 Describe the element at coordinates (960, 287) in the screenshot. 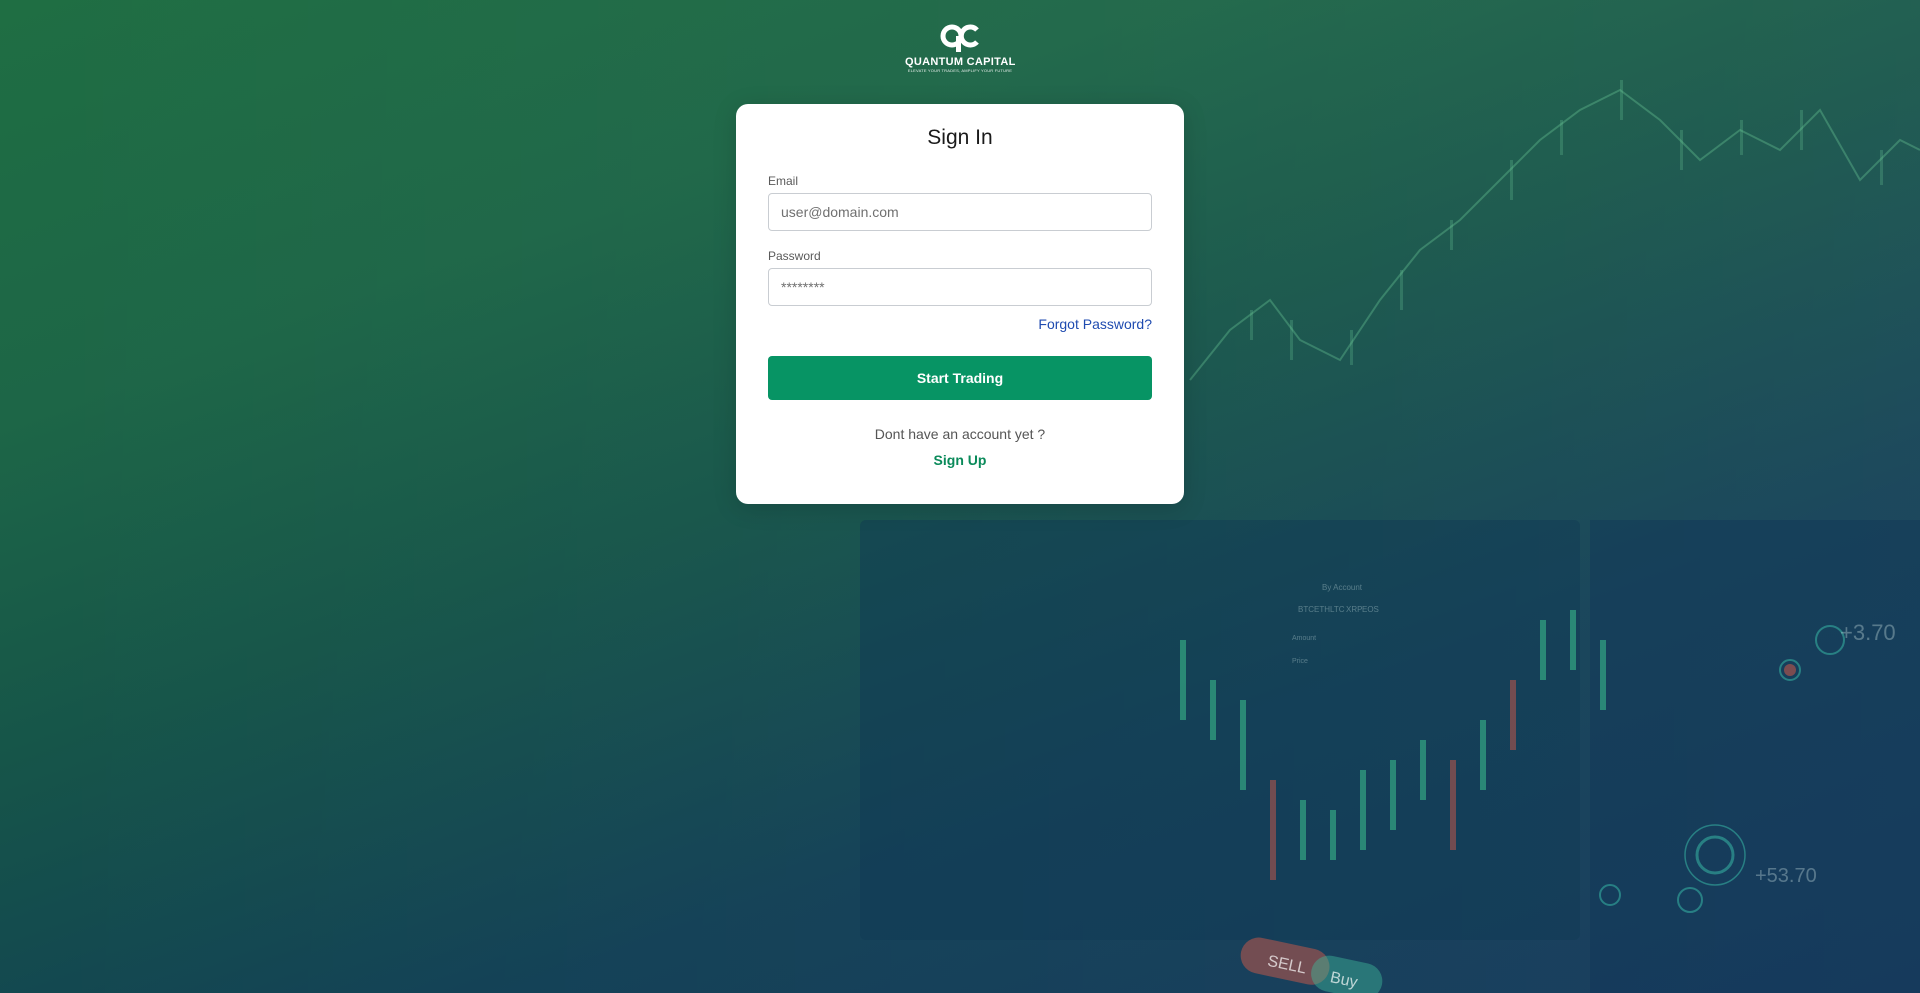

I see `password-input` at that location.